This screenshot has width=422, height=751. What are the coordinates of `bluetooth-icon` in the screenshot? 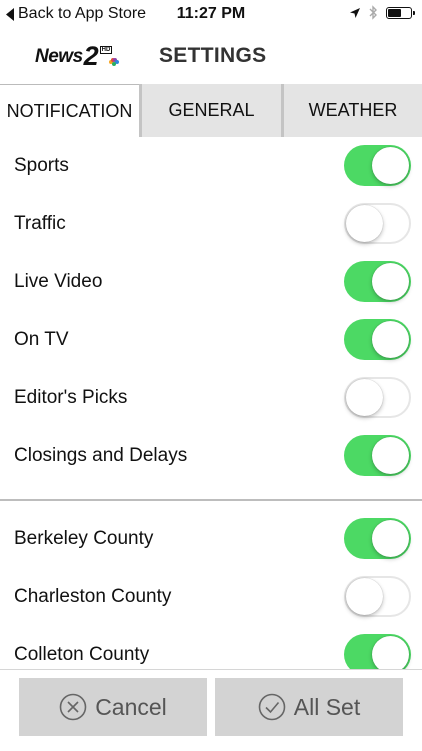 It's located at (373, 12).